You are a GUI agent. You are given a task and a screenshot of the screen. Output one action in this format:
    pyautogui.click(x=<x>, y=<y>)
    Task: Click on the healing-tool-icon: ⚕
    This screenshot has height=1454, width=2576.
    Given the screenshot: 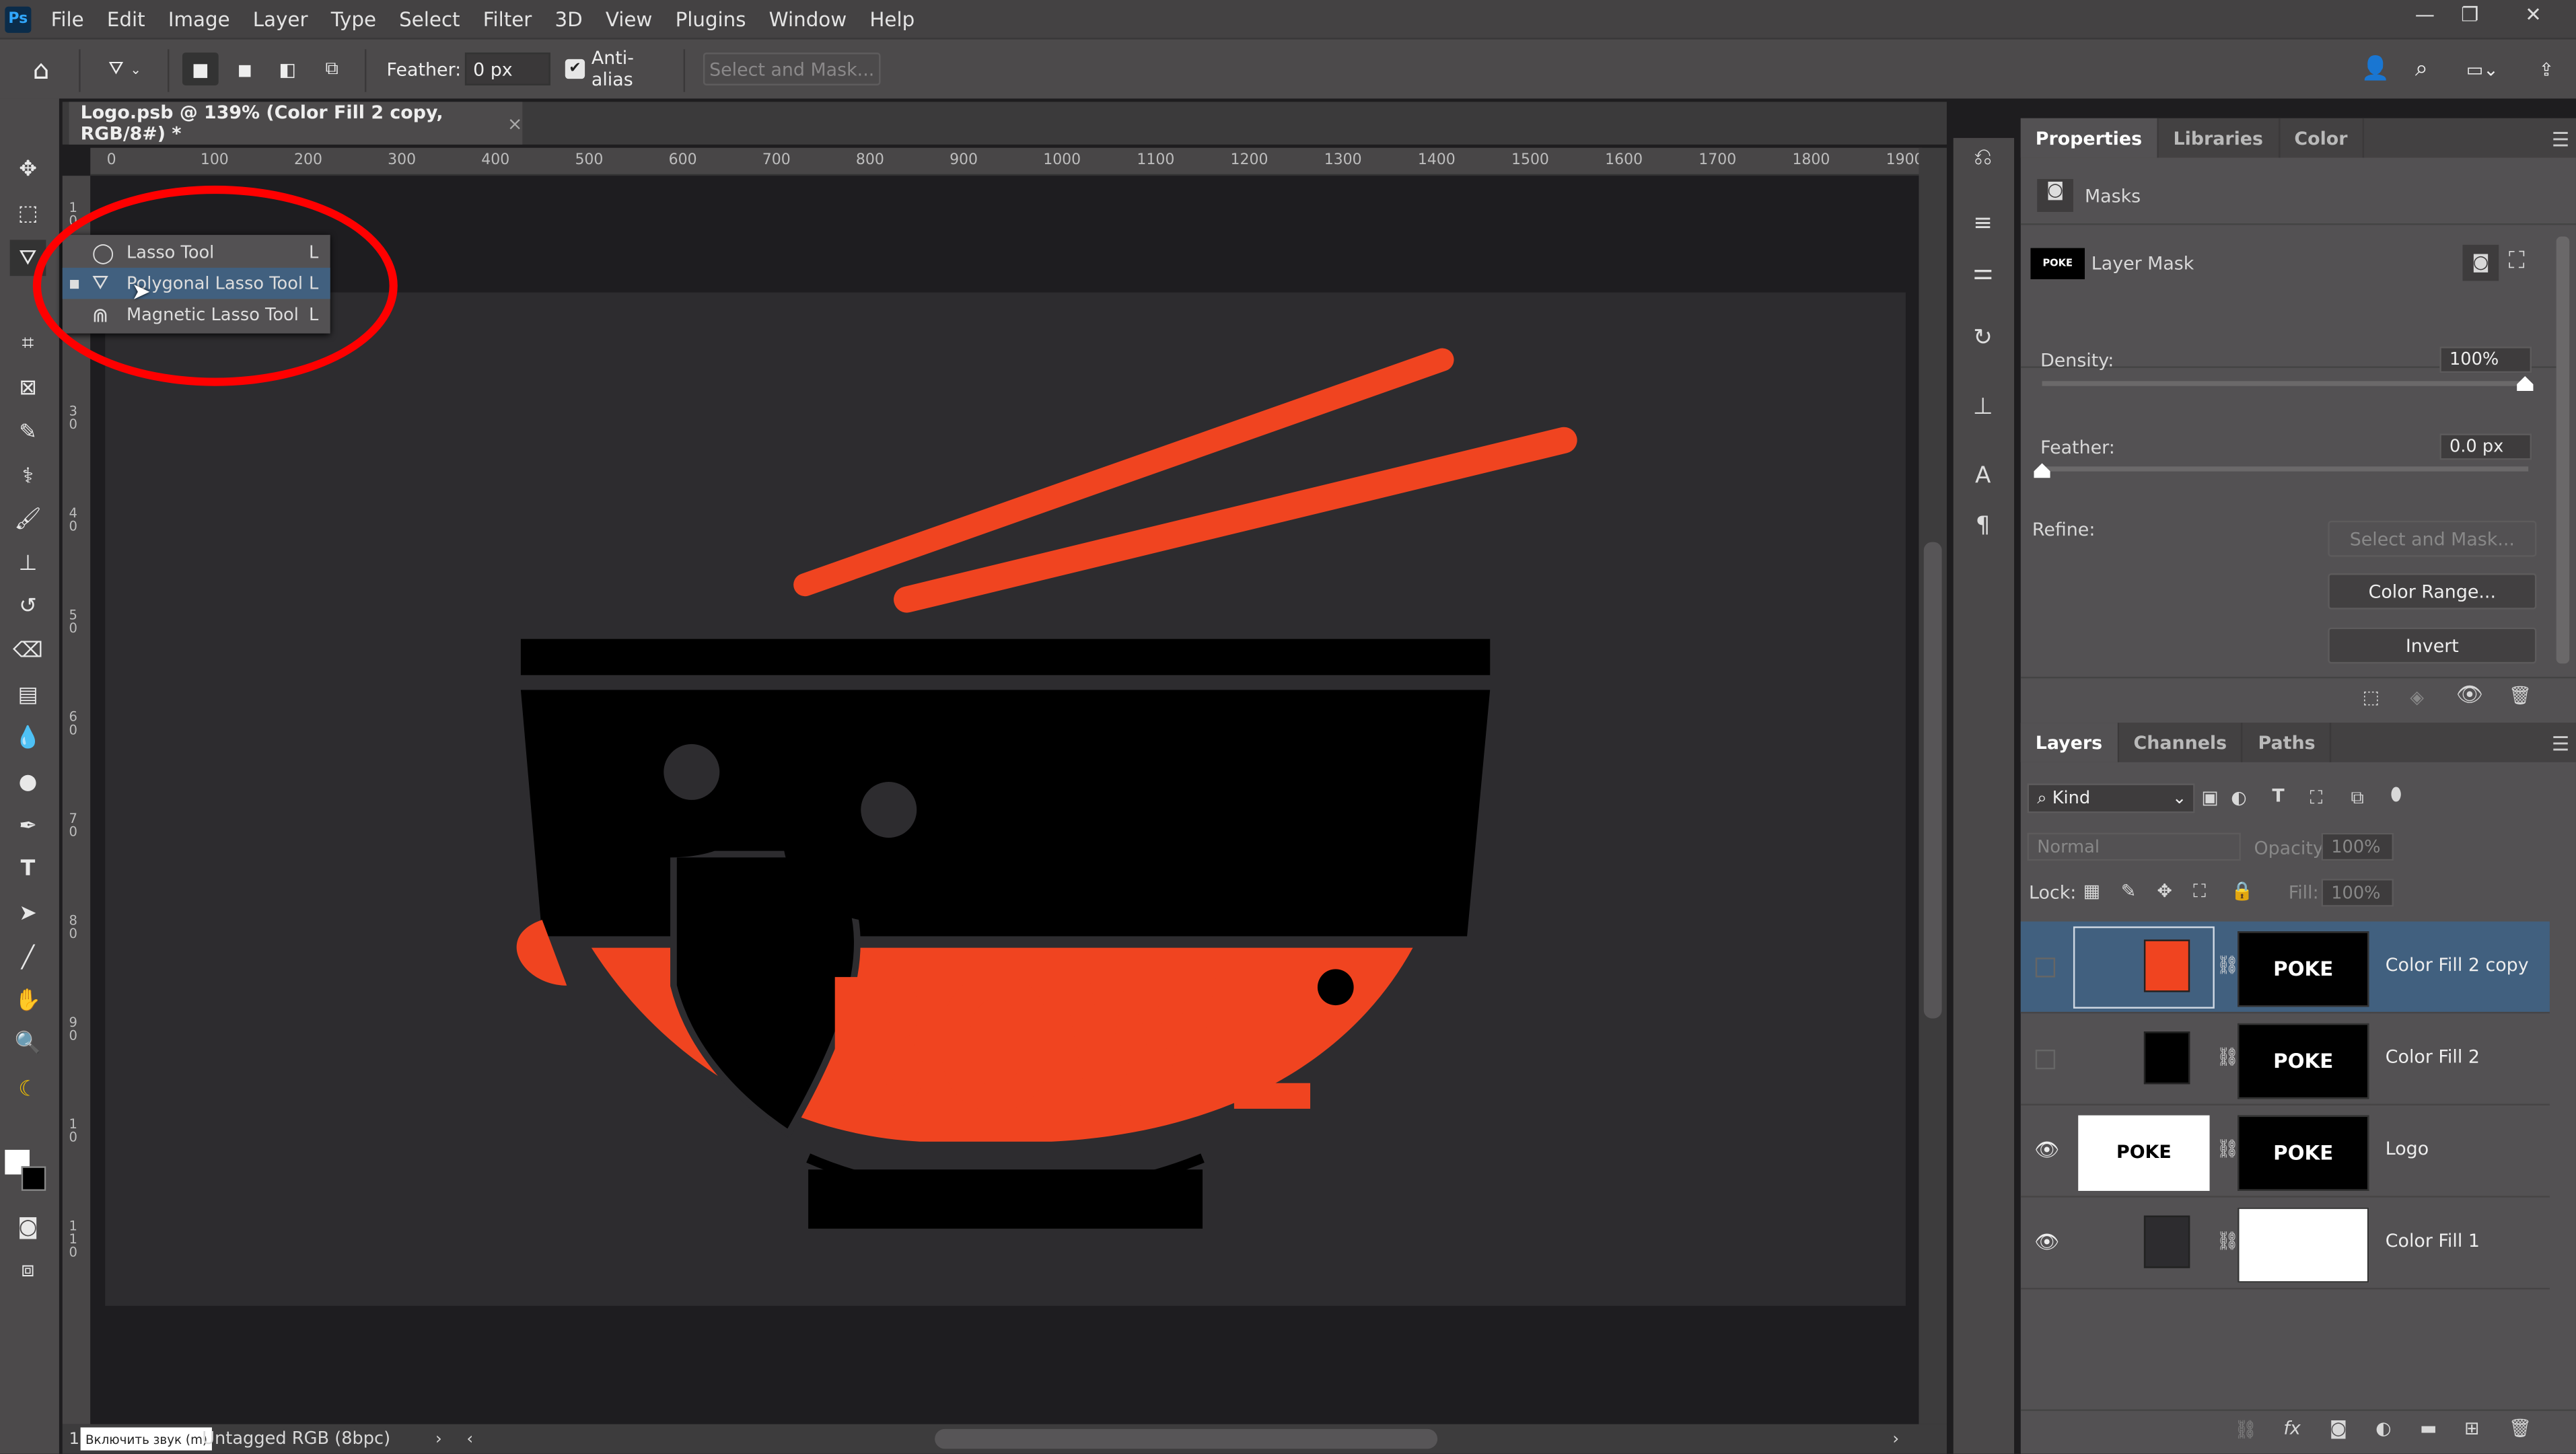 What is the action you would take?
    pyautogui.click(x=28, y=476)
    